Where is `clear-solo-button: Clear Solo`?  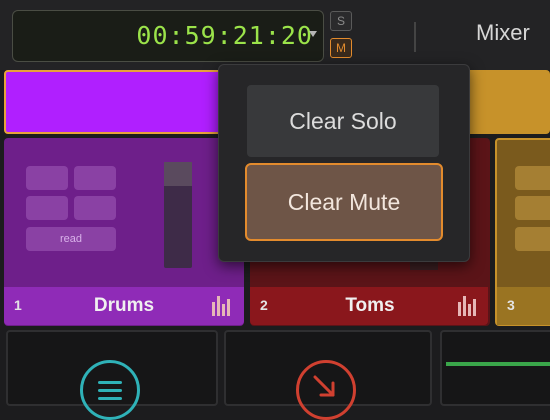 clear-solo-button: Clear Solo is located at coordinates (343, 121).